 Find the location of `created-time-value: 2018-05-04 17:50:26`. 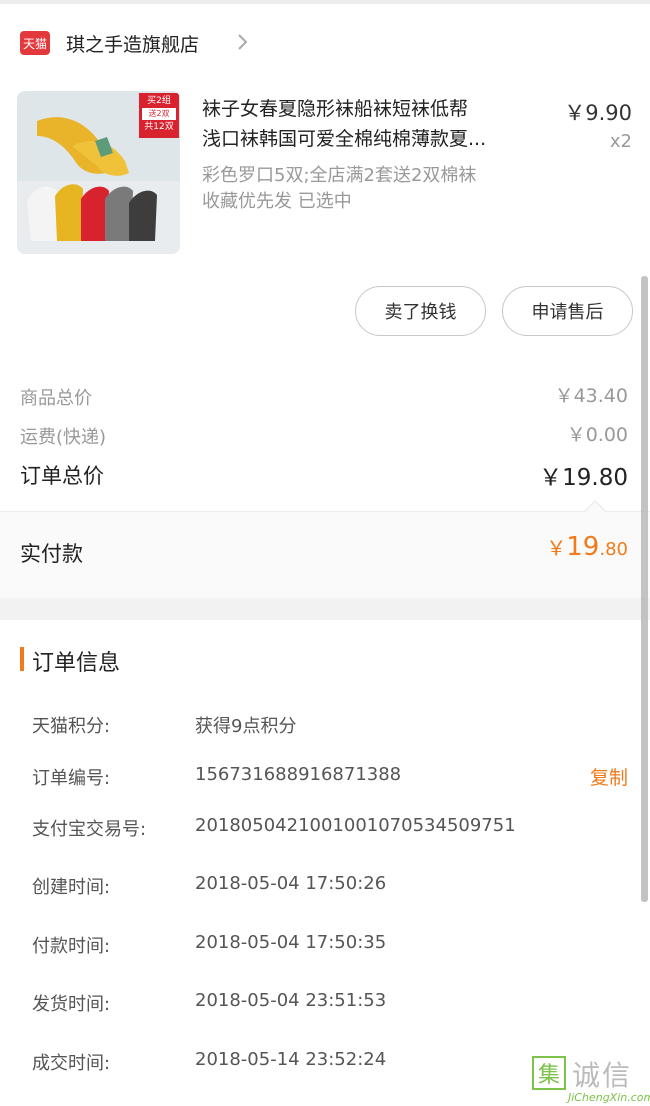

created-time-value: 2018-05-04 17:50:26 is located at coordinates (291, 883).